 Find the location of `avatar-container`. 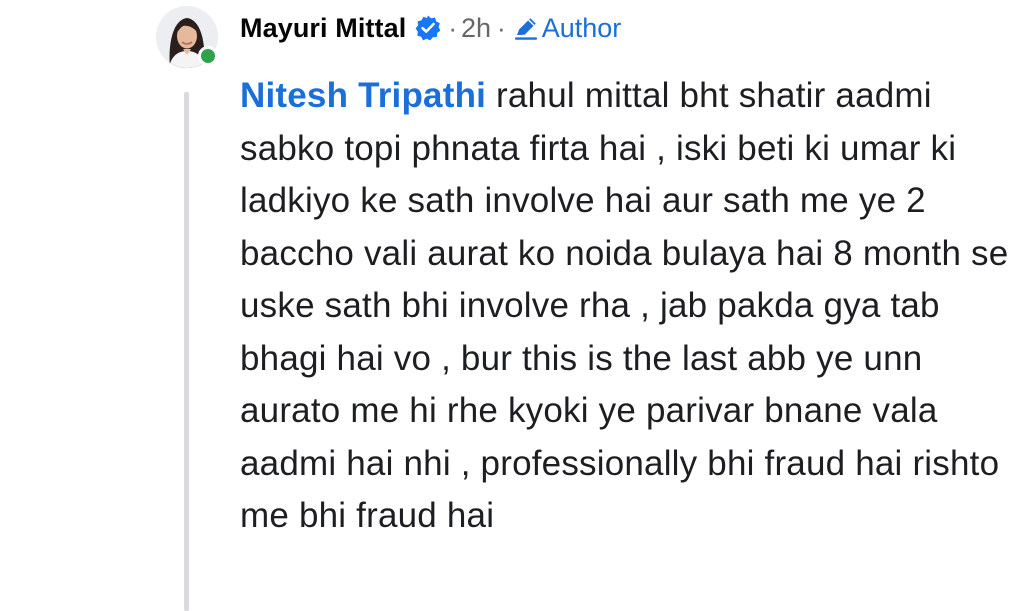

avatar-container is located at coordinates (187, 37).